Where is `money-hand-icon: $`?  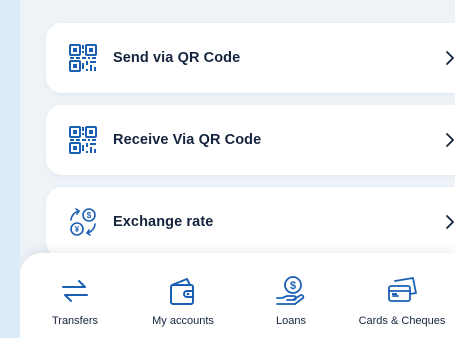
money-hand-icon: $ is located at coordinates (291, 291).